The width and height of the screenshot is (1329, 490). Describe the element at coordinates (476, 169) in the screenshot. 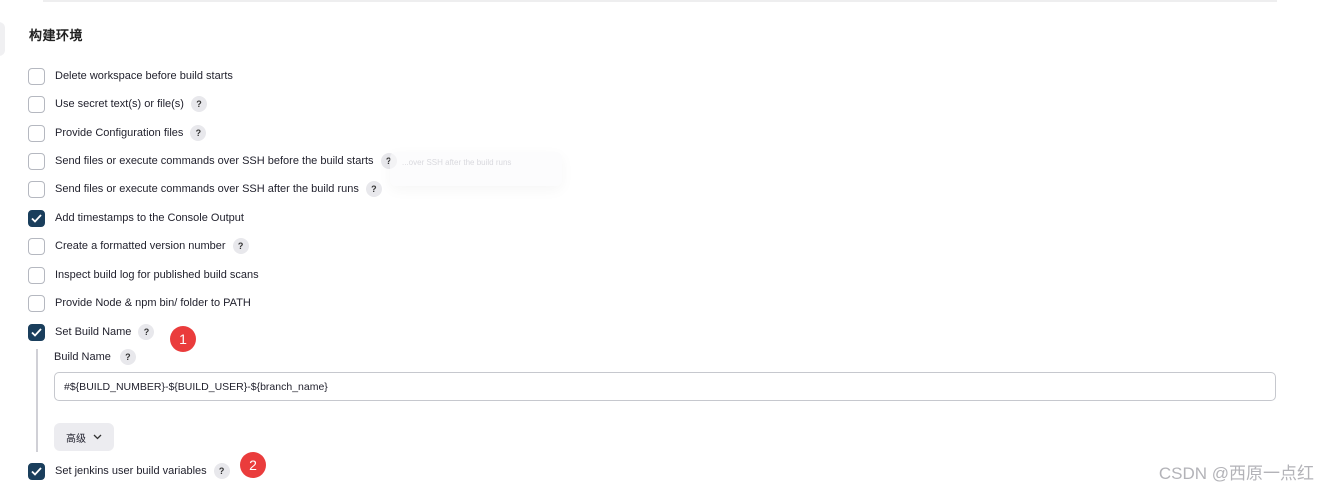

I see `tooltip-ghost: ...over SSH after the build runs` at that location.